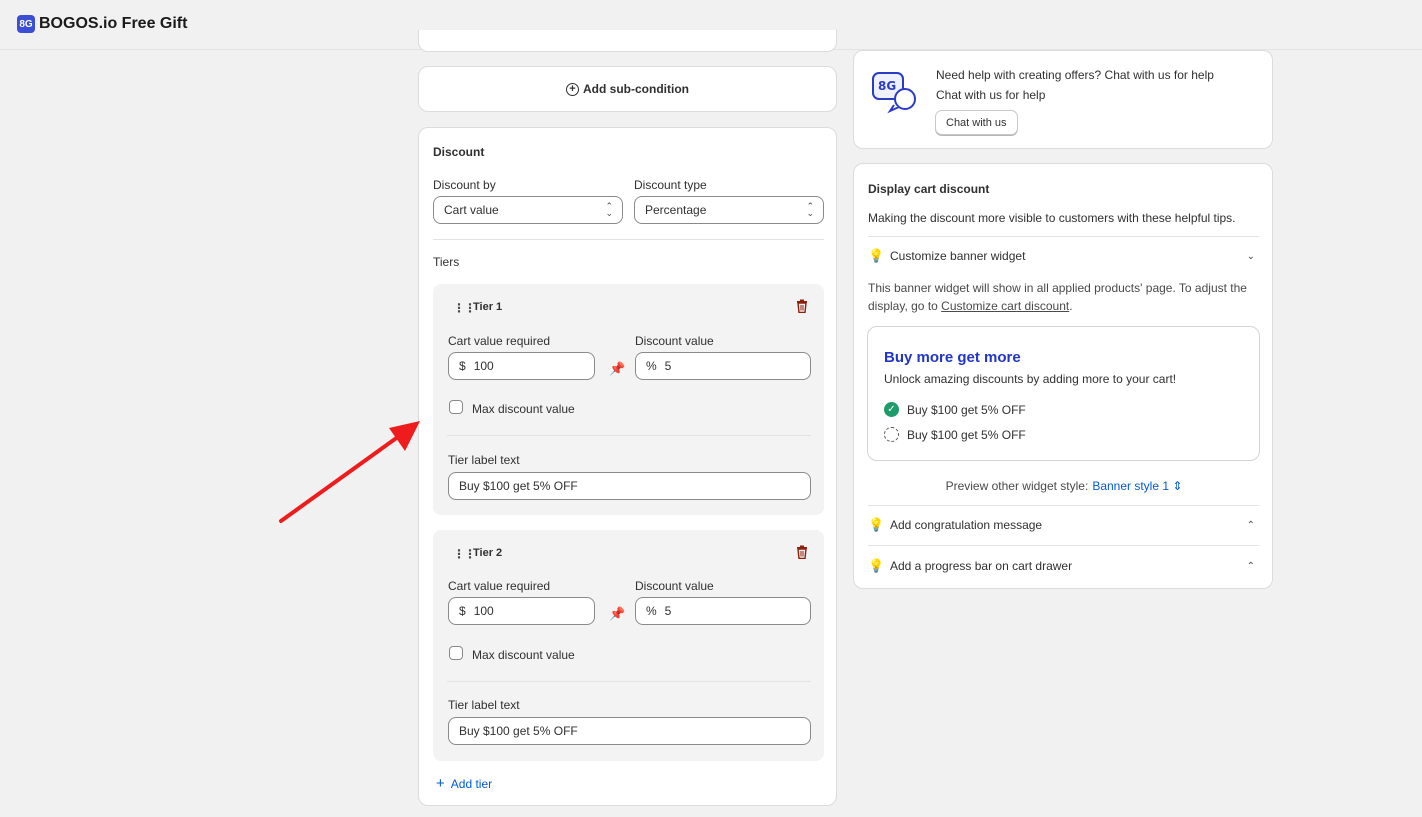 This screenshot has height=817, width=1422. Describe the element at coordinates (488, 553) in the screenshot. I see `tier-name: Tier 2` at that location.